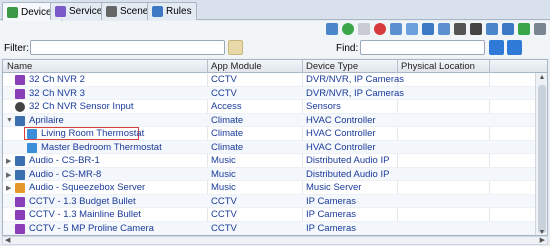 Image resolution: width=550 pixels, height=246 pixels. I want to click on copy-icon, so click(428, 29).